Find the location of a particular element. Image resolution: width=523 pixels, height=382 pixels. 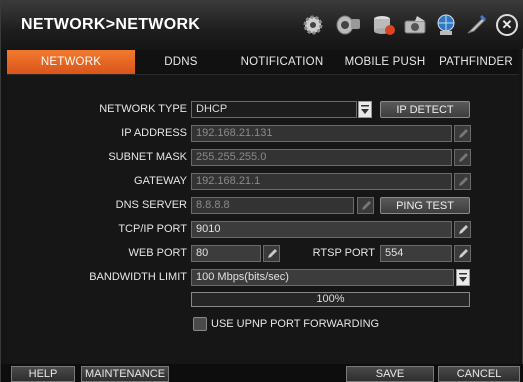

title-bar: NETWORK>NETWORK ✕ is located at coordinates (262, 25).